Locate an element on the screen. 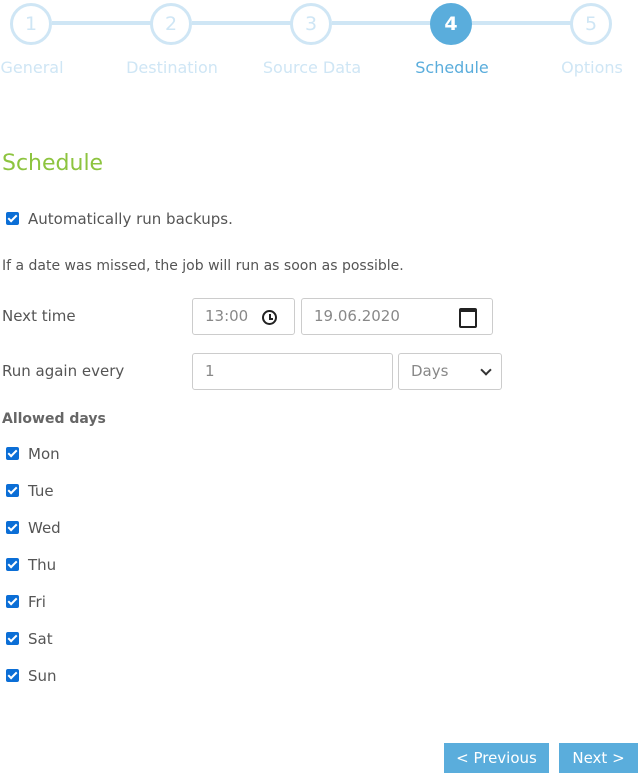 The width and height of the screenshot is (640, 777). day-checkbox-tue is located at coordinates (12, 490).